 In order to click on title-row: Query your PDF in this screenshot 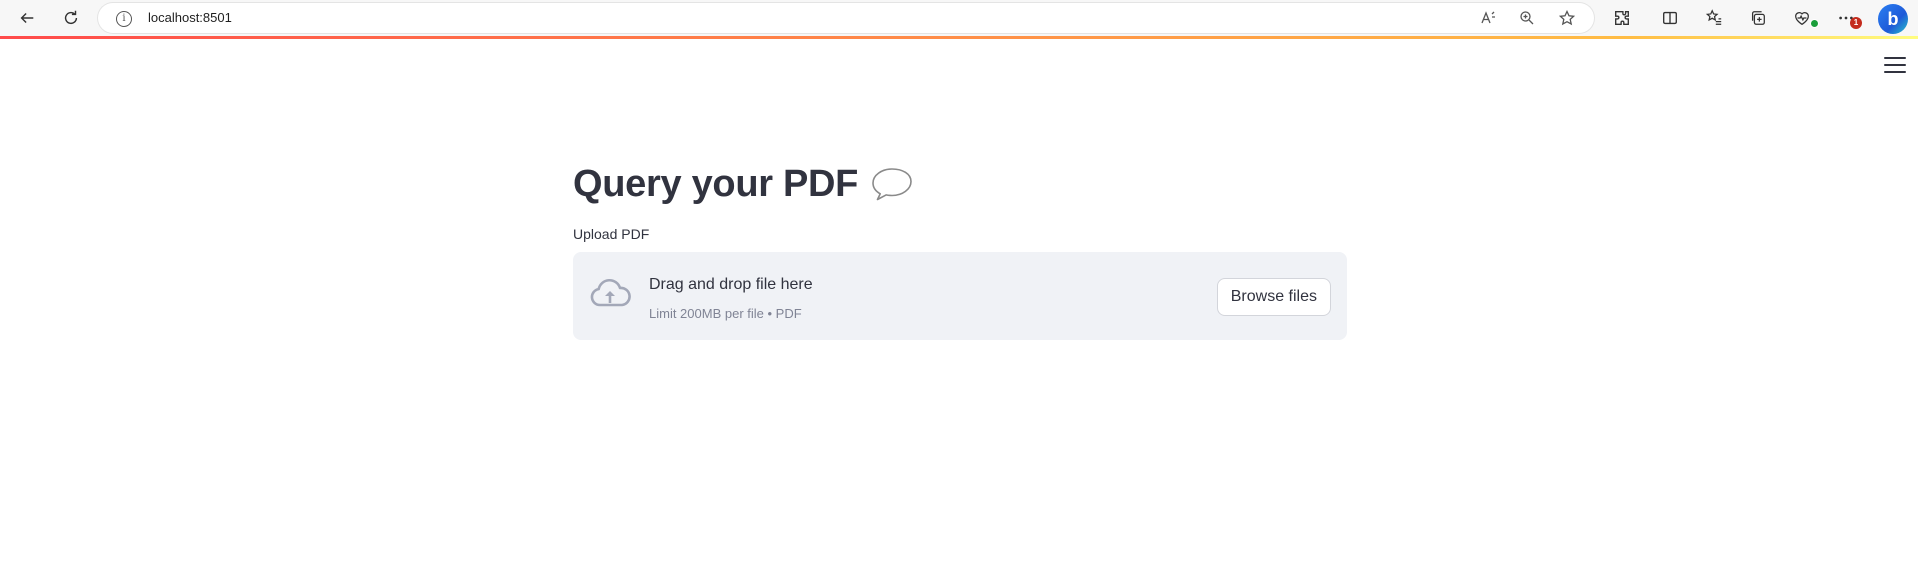, I will do `click(960, 184)`.